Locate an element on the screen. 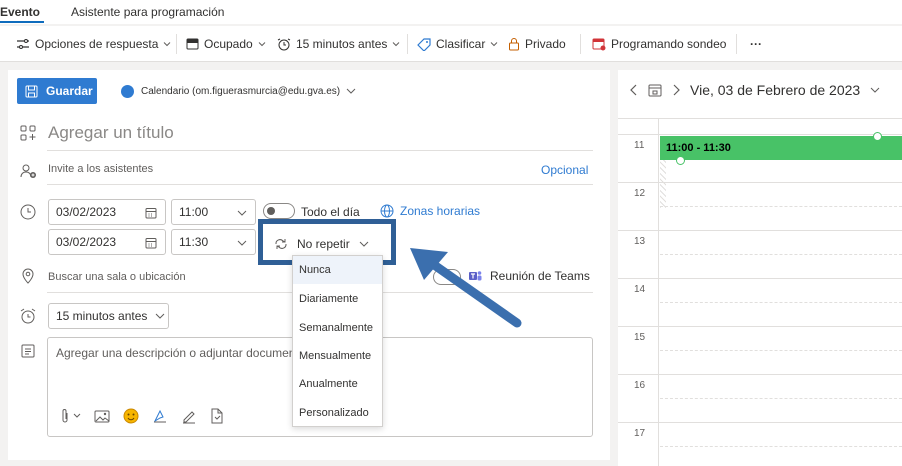 The height and width of the screenshot is (466, 902). repeat-option-weekly: Semanalmente is located at coordinates (336, 328).